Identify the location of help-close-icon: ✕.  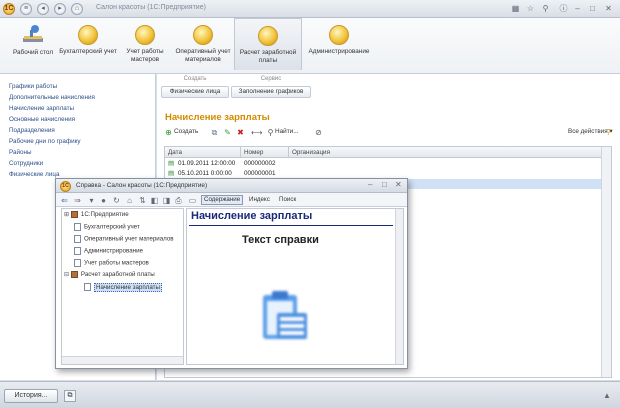
(398, 184).